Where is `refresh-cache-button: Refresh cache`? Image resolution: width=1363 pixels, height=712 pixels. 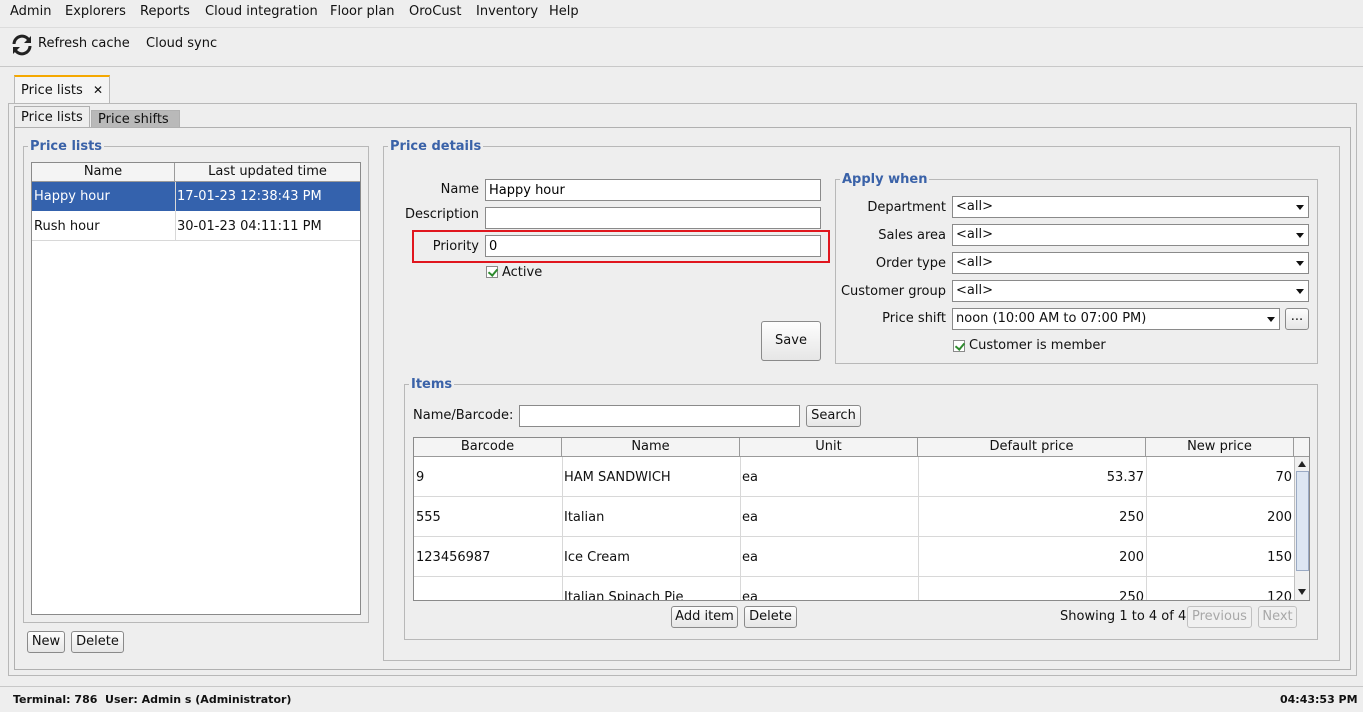 refresh-cache-button: Refresh cache is located at coordinates (70, 46).